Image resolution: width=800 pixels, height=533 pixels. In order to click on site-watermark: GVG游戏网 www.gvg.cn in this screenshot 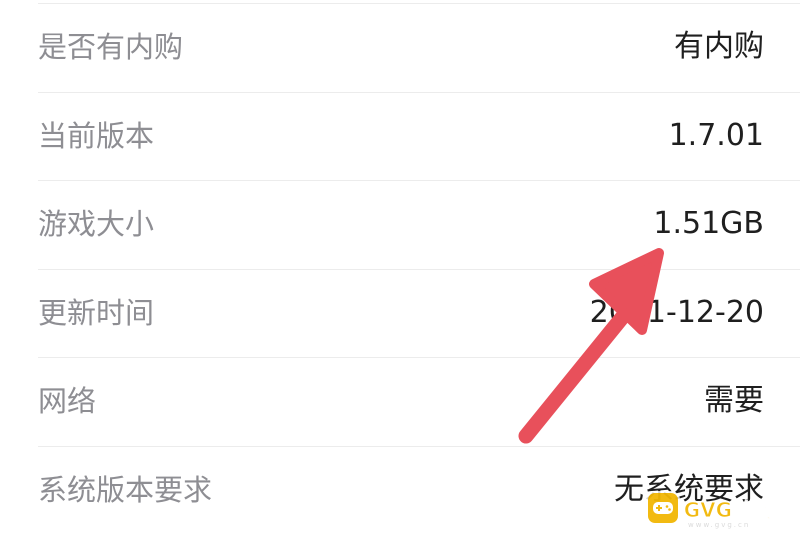, I will do `click(720, 510)`.